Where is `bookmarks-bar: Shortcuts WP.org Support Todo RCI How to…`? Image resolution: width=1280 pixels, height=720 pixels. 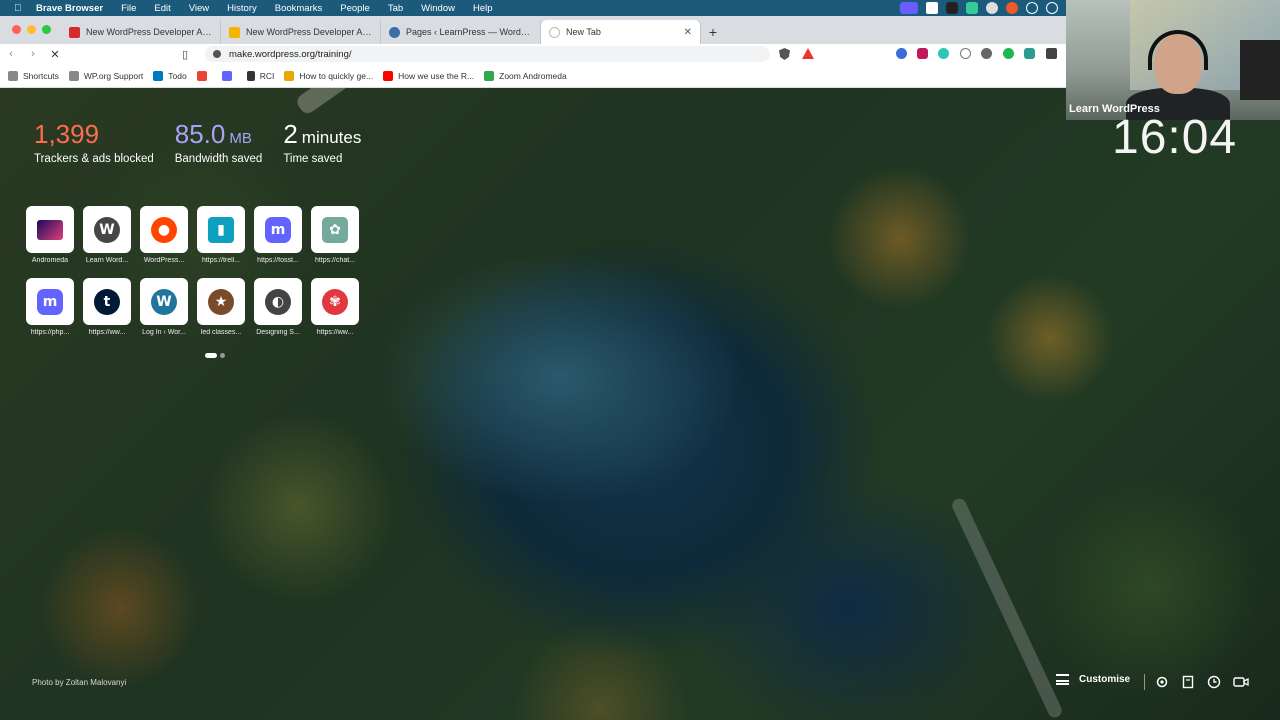 bookmarks-bar: Shortcuts WP.org Support Todo RCI How to… is located at coordinates (533, 76).